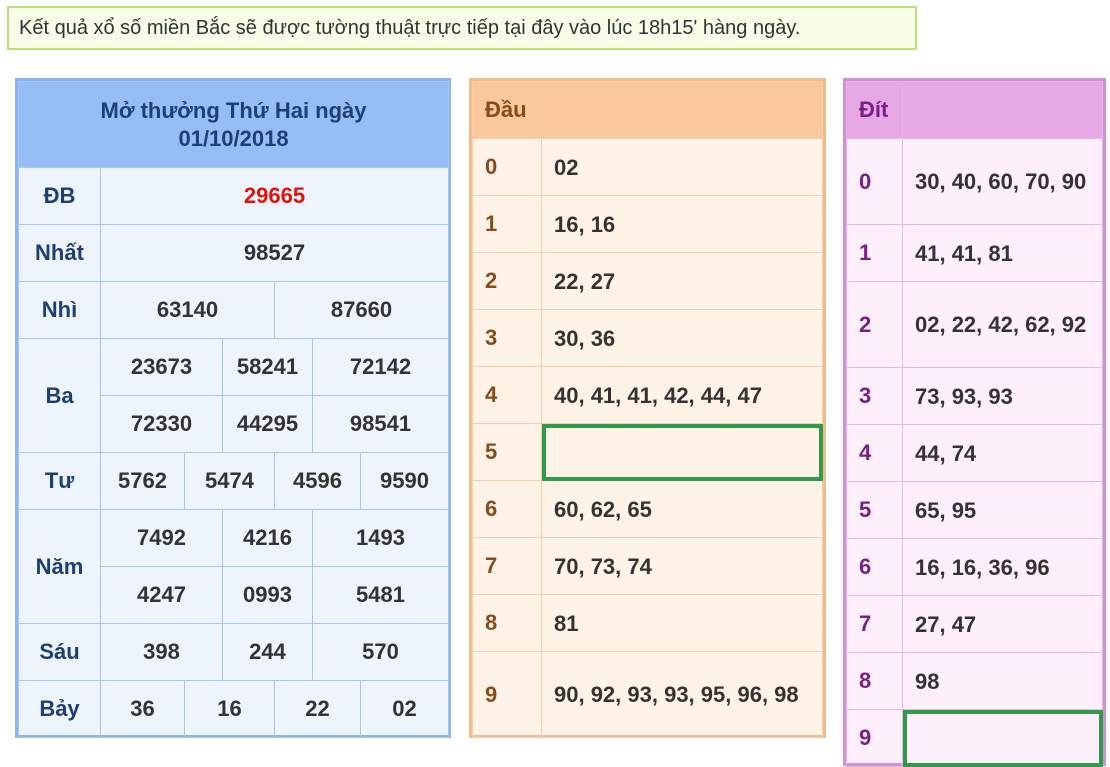 This screenshot has width=1110, height=767. Describe the element at coordinates (404, 481) in the screenshot. I see `prize-value: 9590` at that location.